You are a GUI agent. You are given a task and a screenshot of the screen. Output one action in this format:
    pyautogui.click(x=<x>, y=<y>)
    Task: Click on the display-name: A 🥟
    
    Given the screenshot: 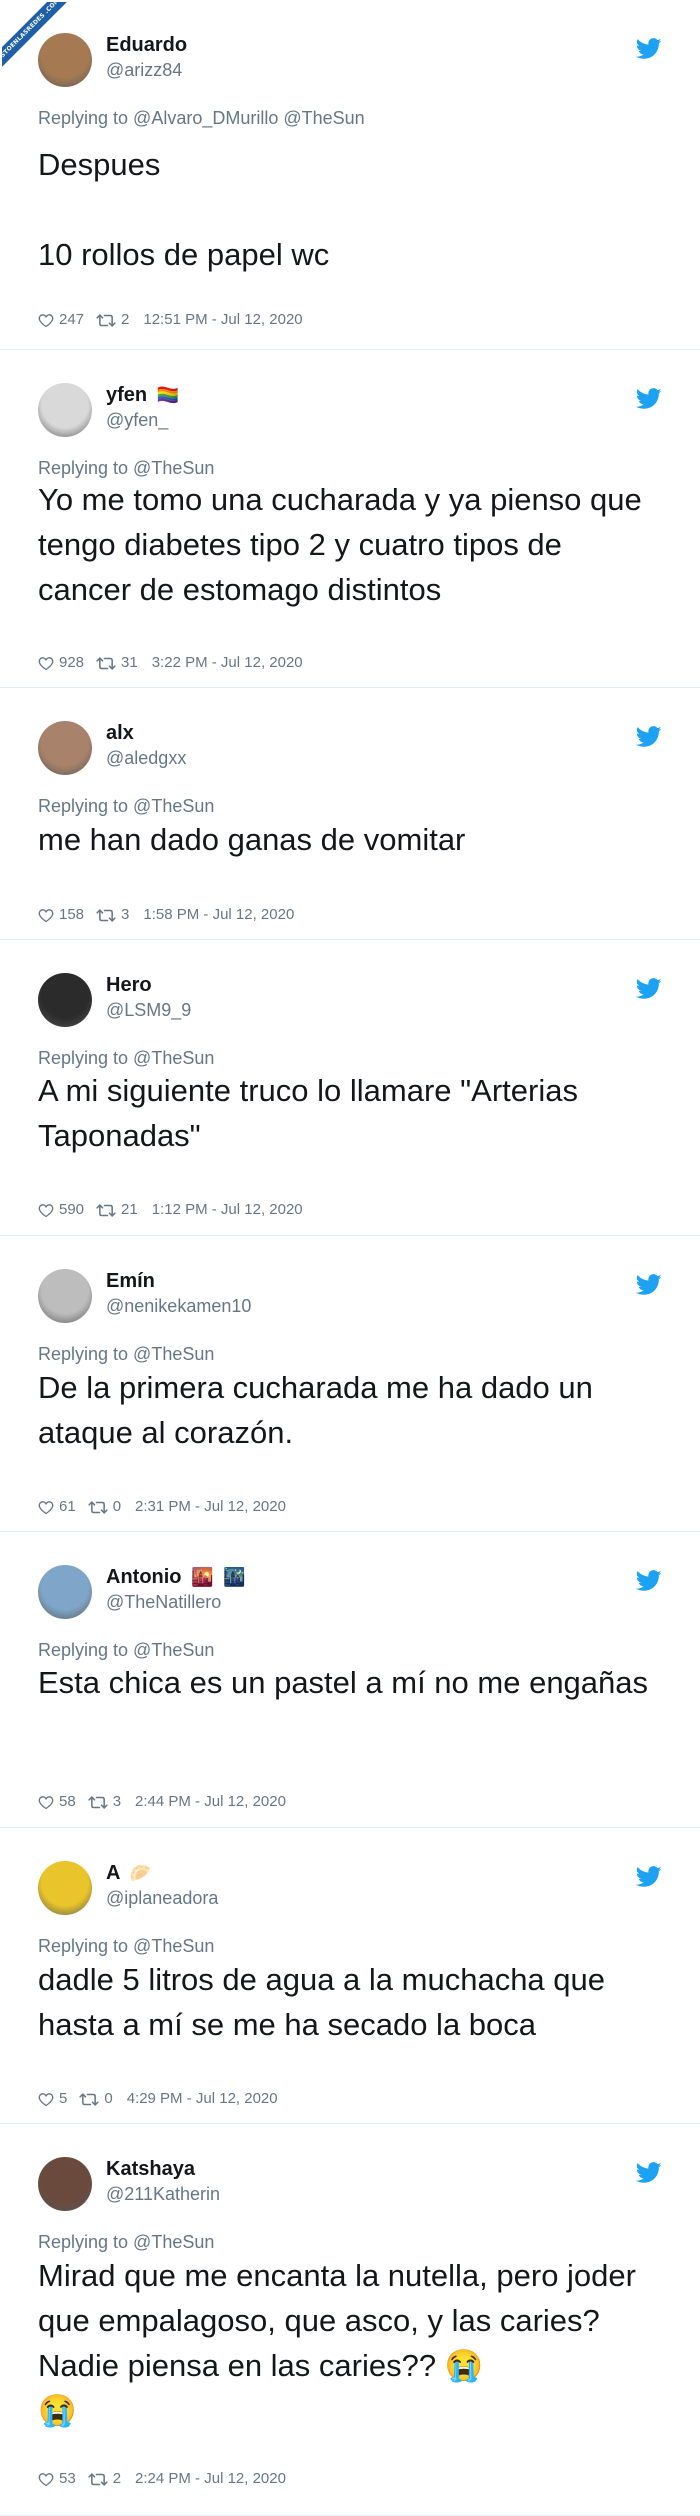 What is the action you would take?
    pyautogui.click(x=131, y=1873)
    